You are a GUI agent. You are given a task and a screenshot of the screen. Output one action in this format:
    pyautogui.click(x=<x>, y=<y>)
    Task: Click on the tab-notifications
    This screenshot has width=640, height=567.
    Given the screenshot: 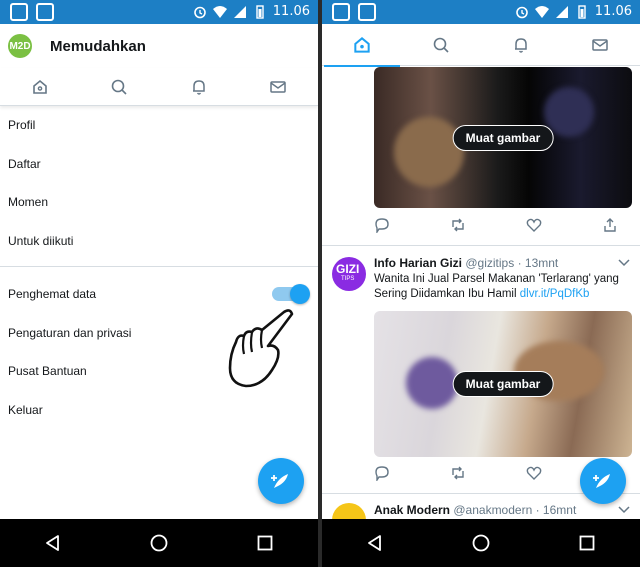 What is the action you would take?
    pyautogui.click(x=521, y=45)
    